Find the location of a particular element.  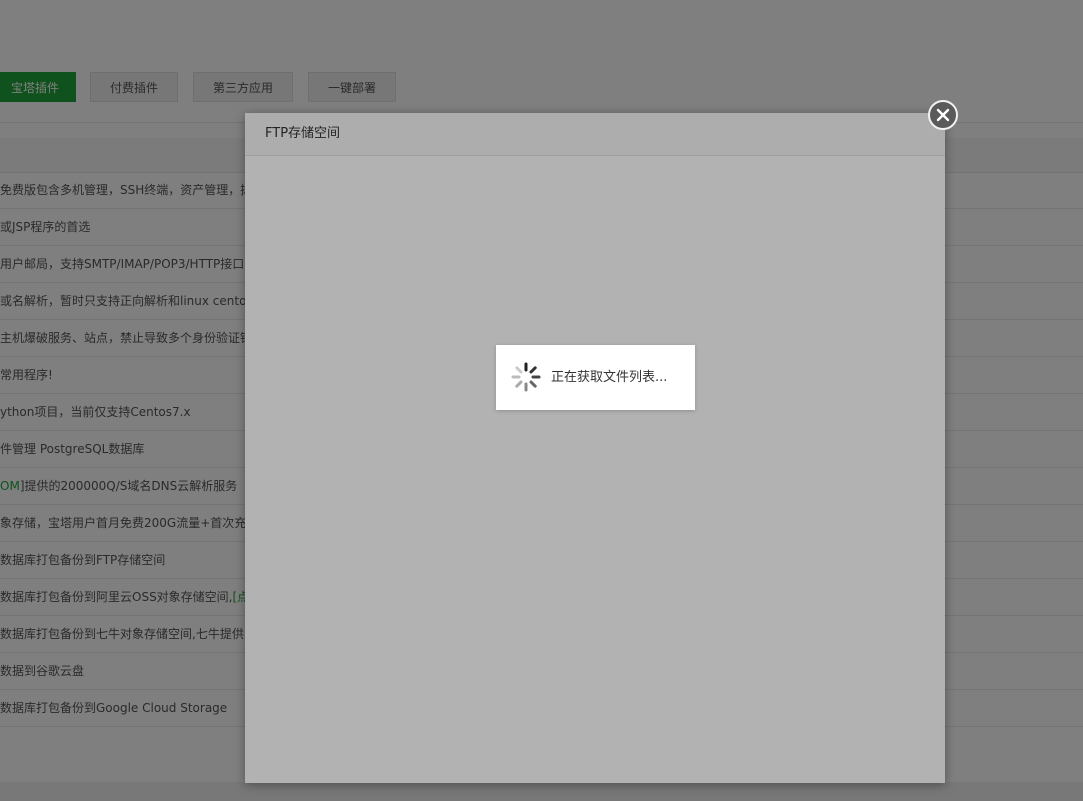

close-icon is located at coordinates (943, 115).